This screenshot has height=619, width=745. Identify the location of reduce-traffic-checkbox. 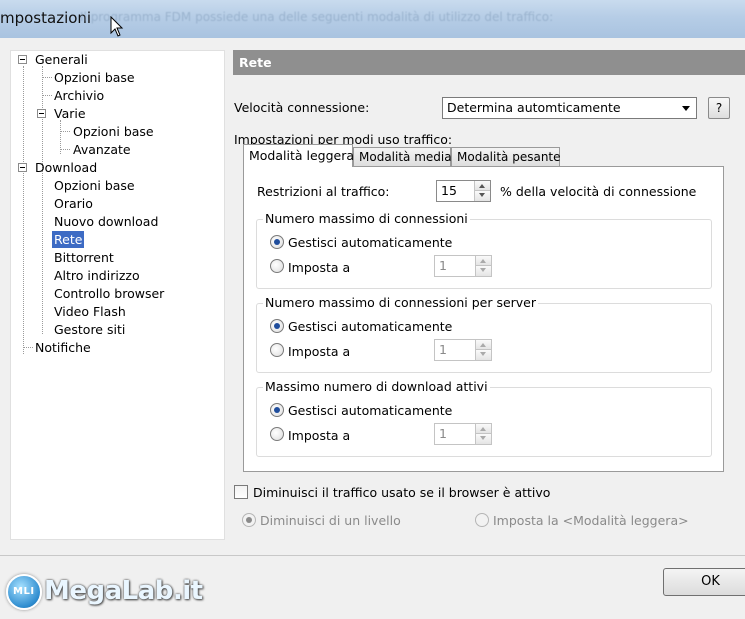
(241, 492).